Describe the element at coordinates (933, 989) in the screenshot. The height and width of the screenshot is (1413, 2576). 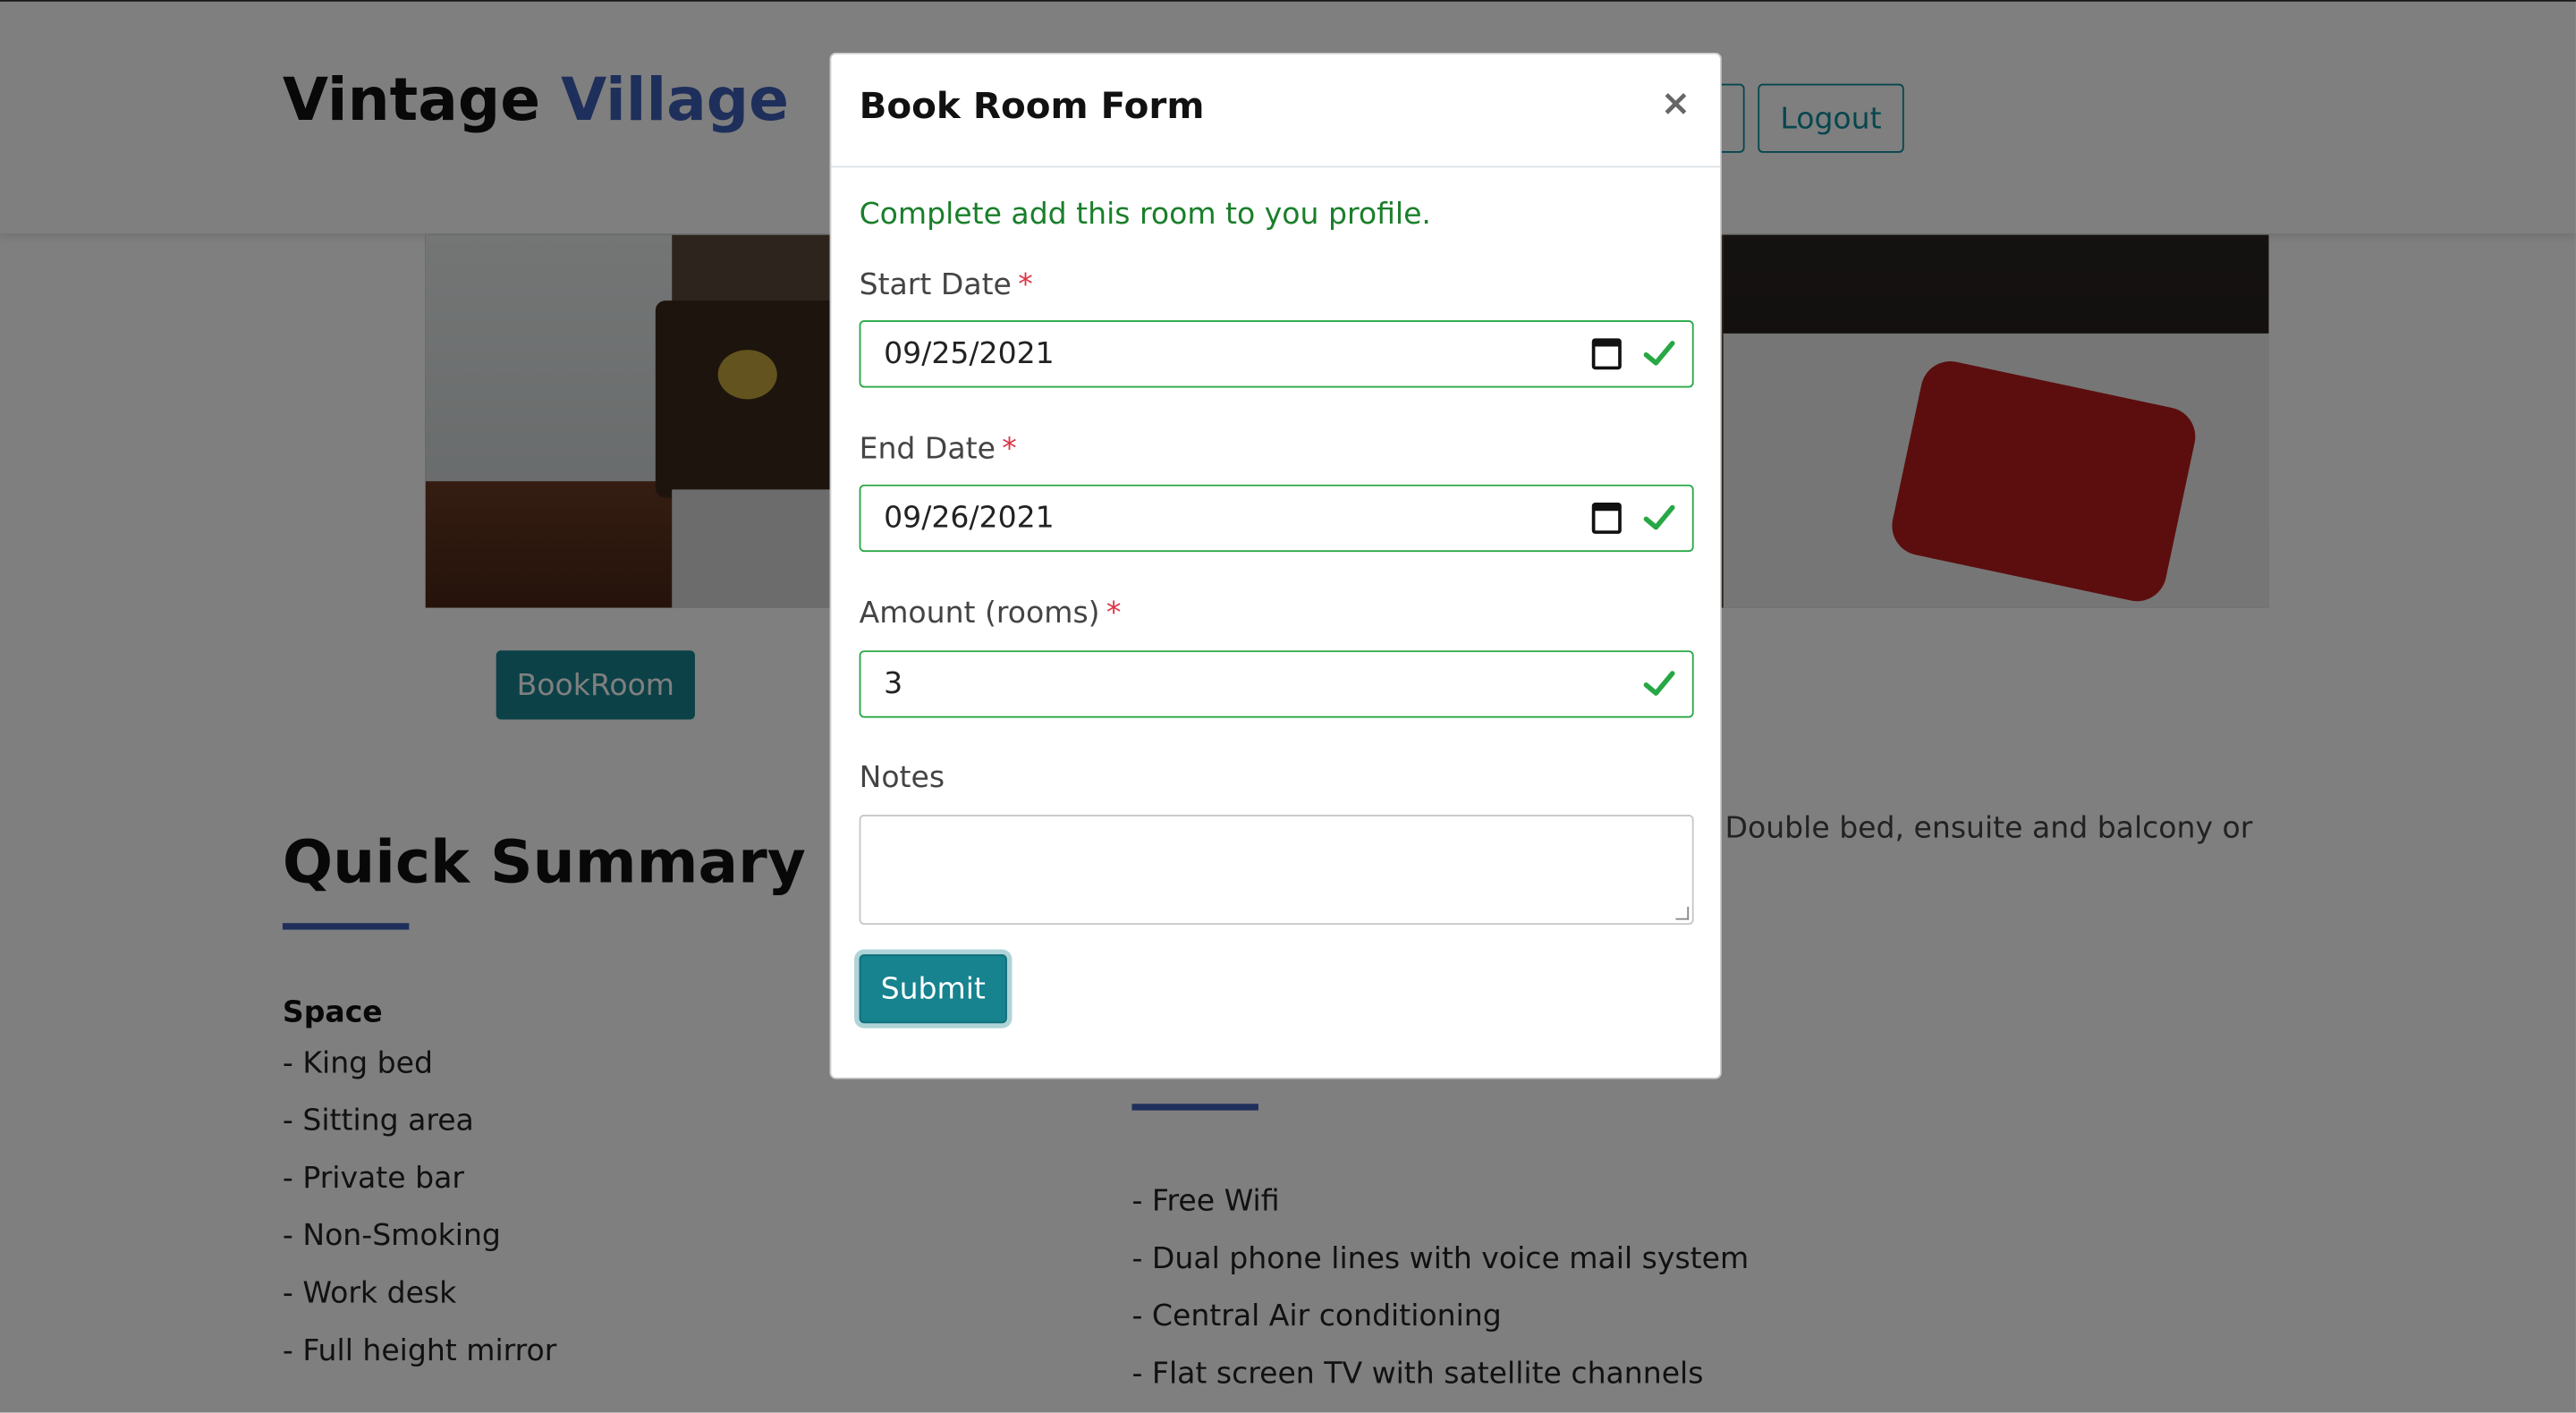
I see `submit-button: Submit` at that location.